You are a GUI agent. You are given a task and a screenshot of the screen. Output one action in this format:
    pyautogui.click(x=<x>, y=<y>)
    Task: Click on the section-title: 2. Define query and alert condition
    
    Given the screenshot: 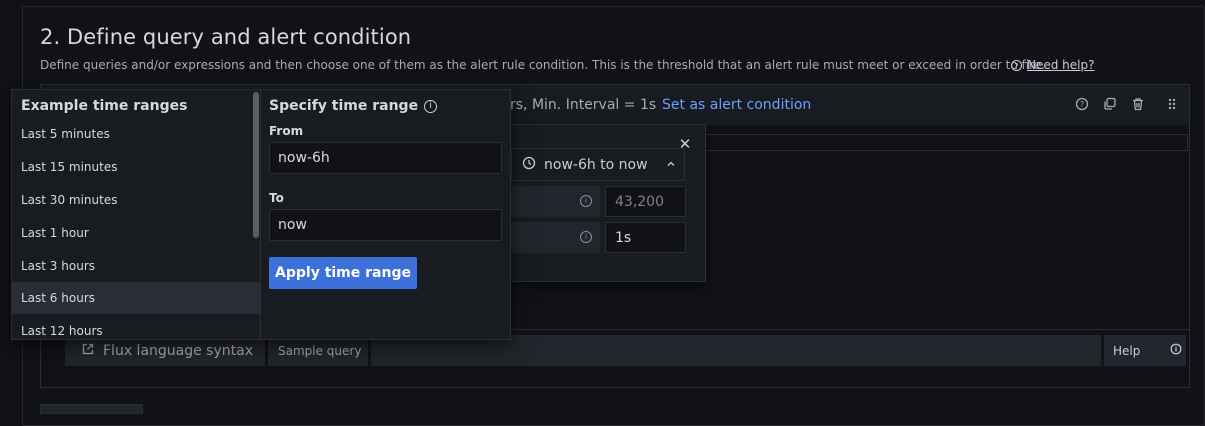 What is the action you would take?
    pyautogui.click(x=226, y=37)
    